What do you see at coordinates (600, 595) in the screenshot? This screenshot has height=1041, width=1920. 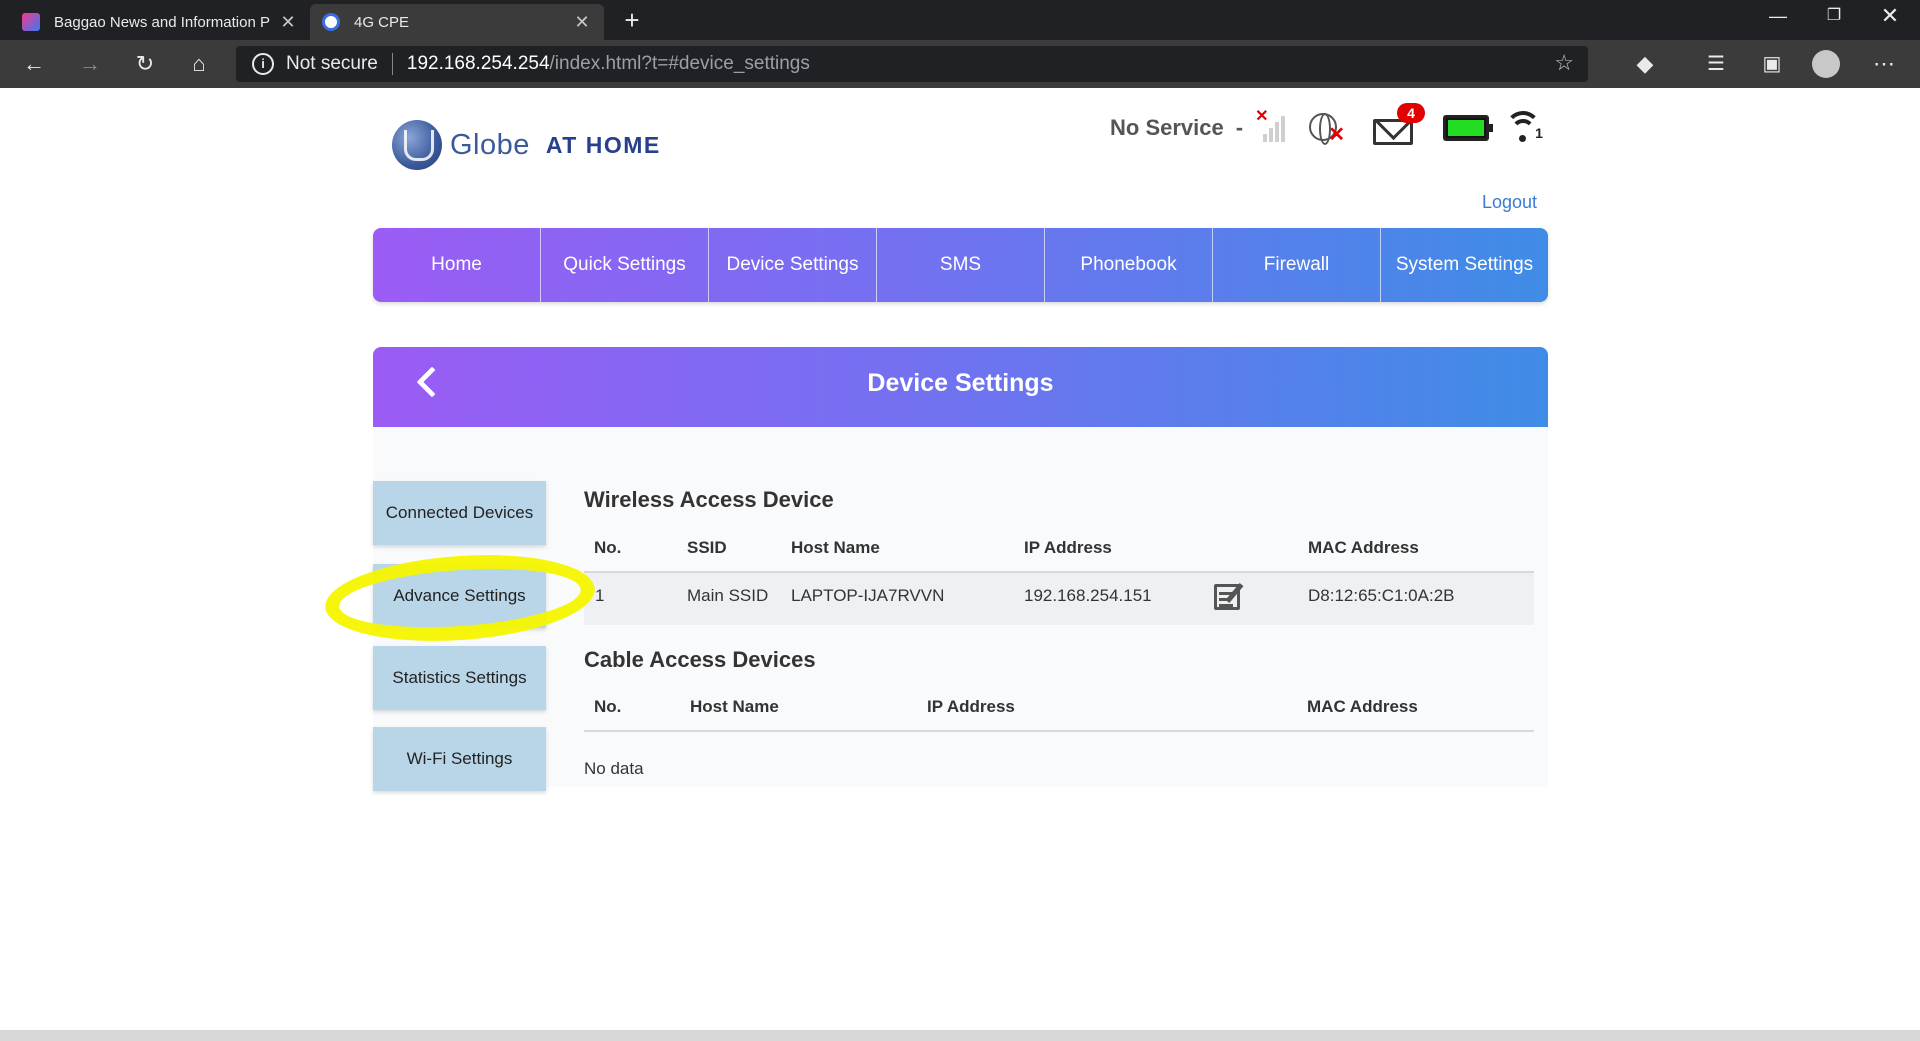 I see `row-no: 1` at bounding box center [600, 595].